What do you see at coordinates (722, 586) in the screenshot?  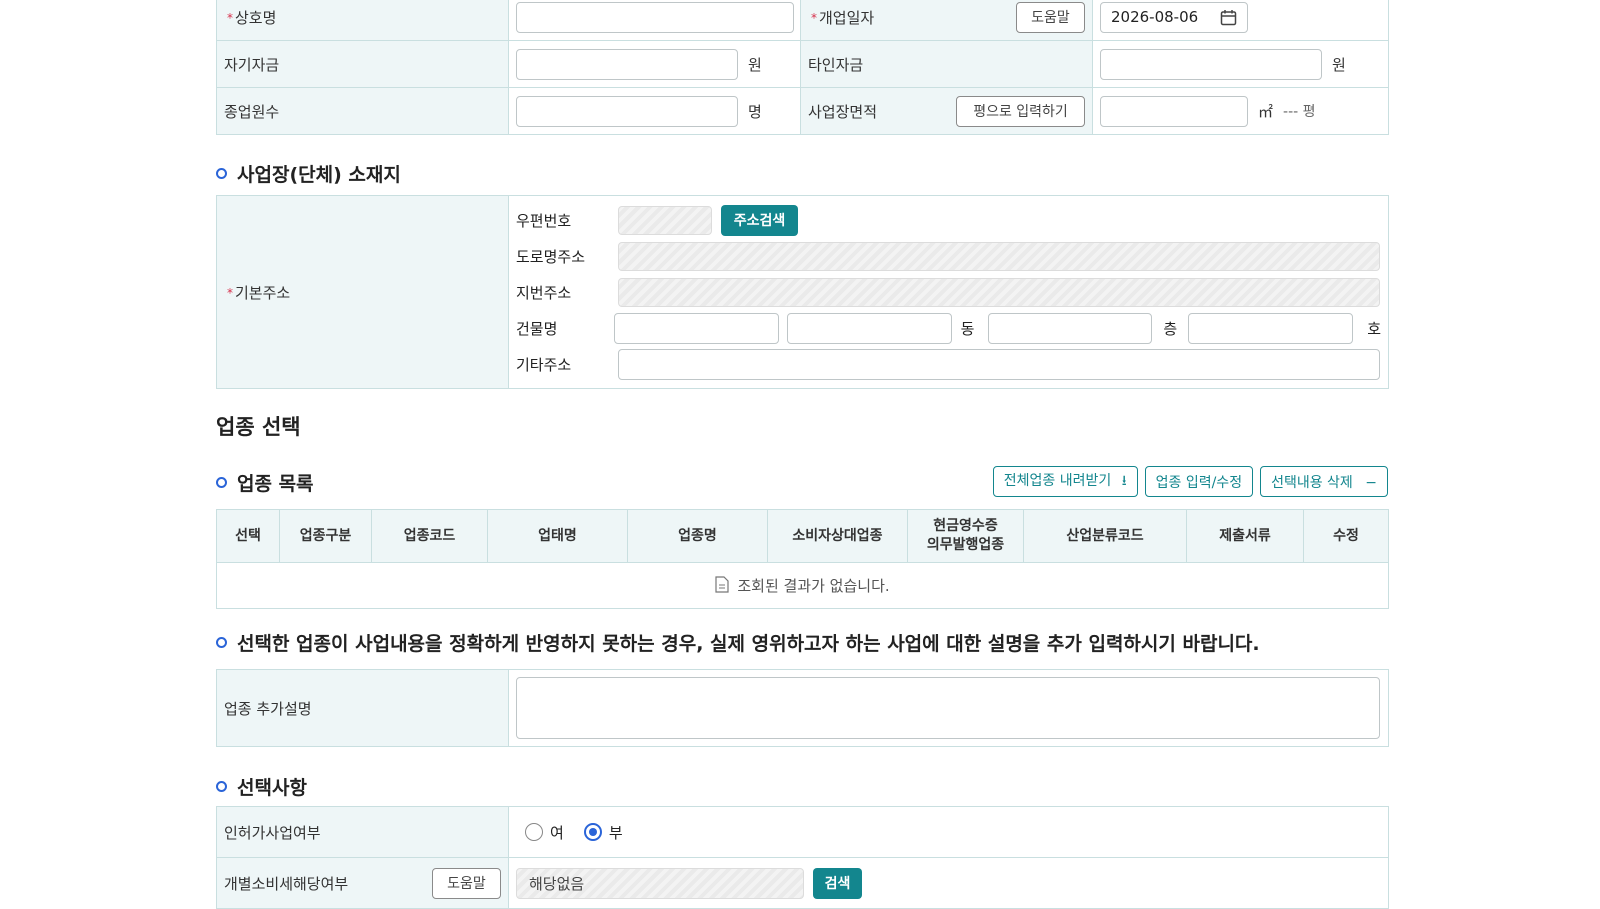 I see `document-icon` at bounding box center [722, 586].